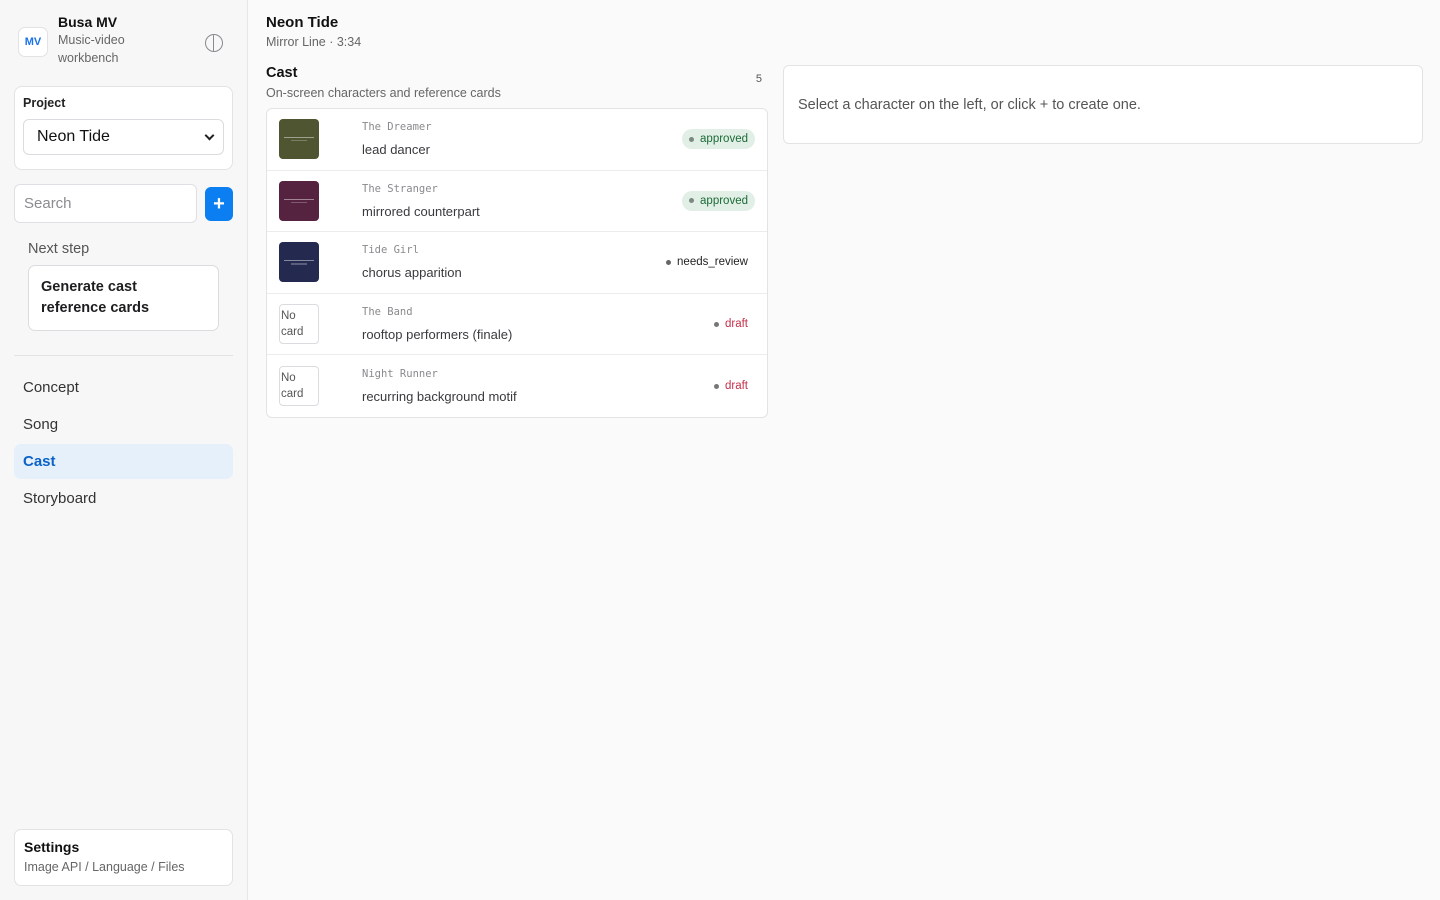 The height and width of the screenshot is (900, 1440). What do you see at coordinates (214, 43) in the screenshot?
I see `half-circle-icon` at bounding box center [214, 43].